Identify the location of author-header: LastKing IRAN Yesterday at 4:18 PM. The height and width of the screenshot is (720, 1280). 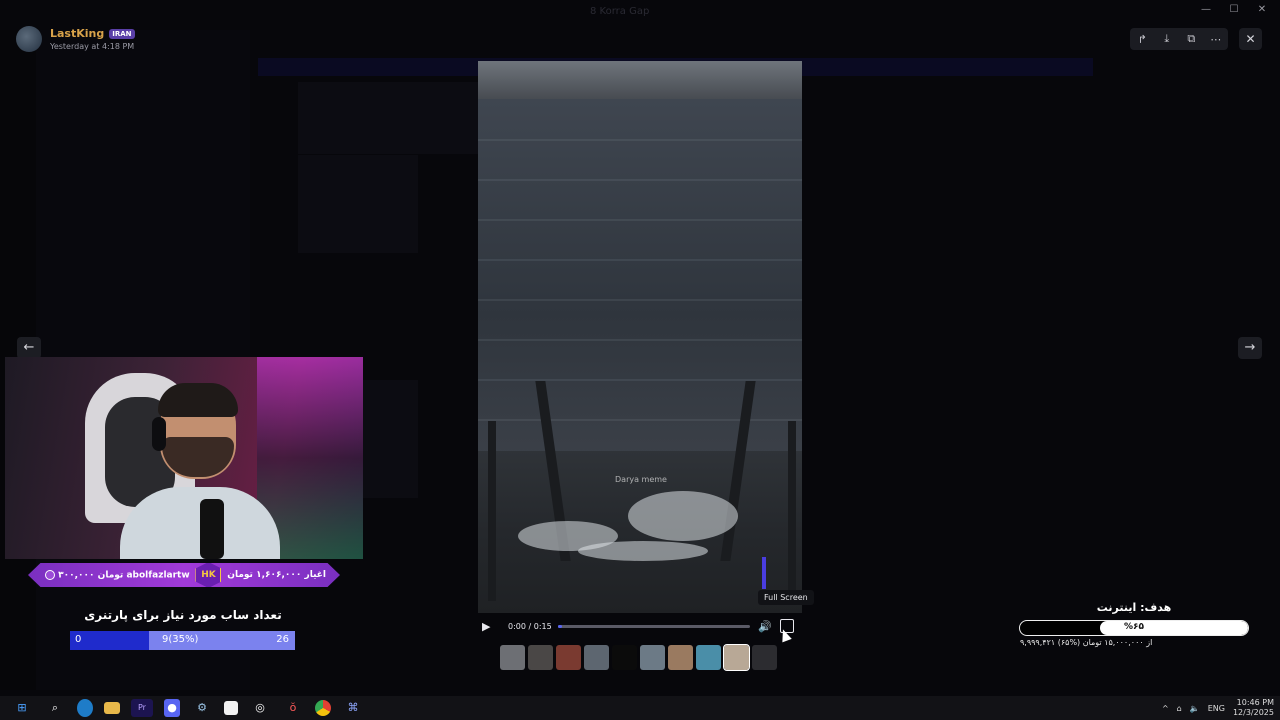
(75, 39).